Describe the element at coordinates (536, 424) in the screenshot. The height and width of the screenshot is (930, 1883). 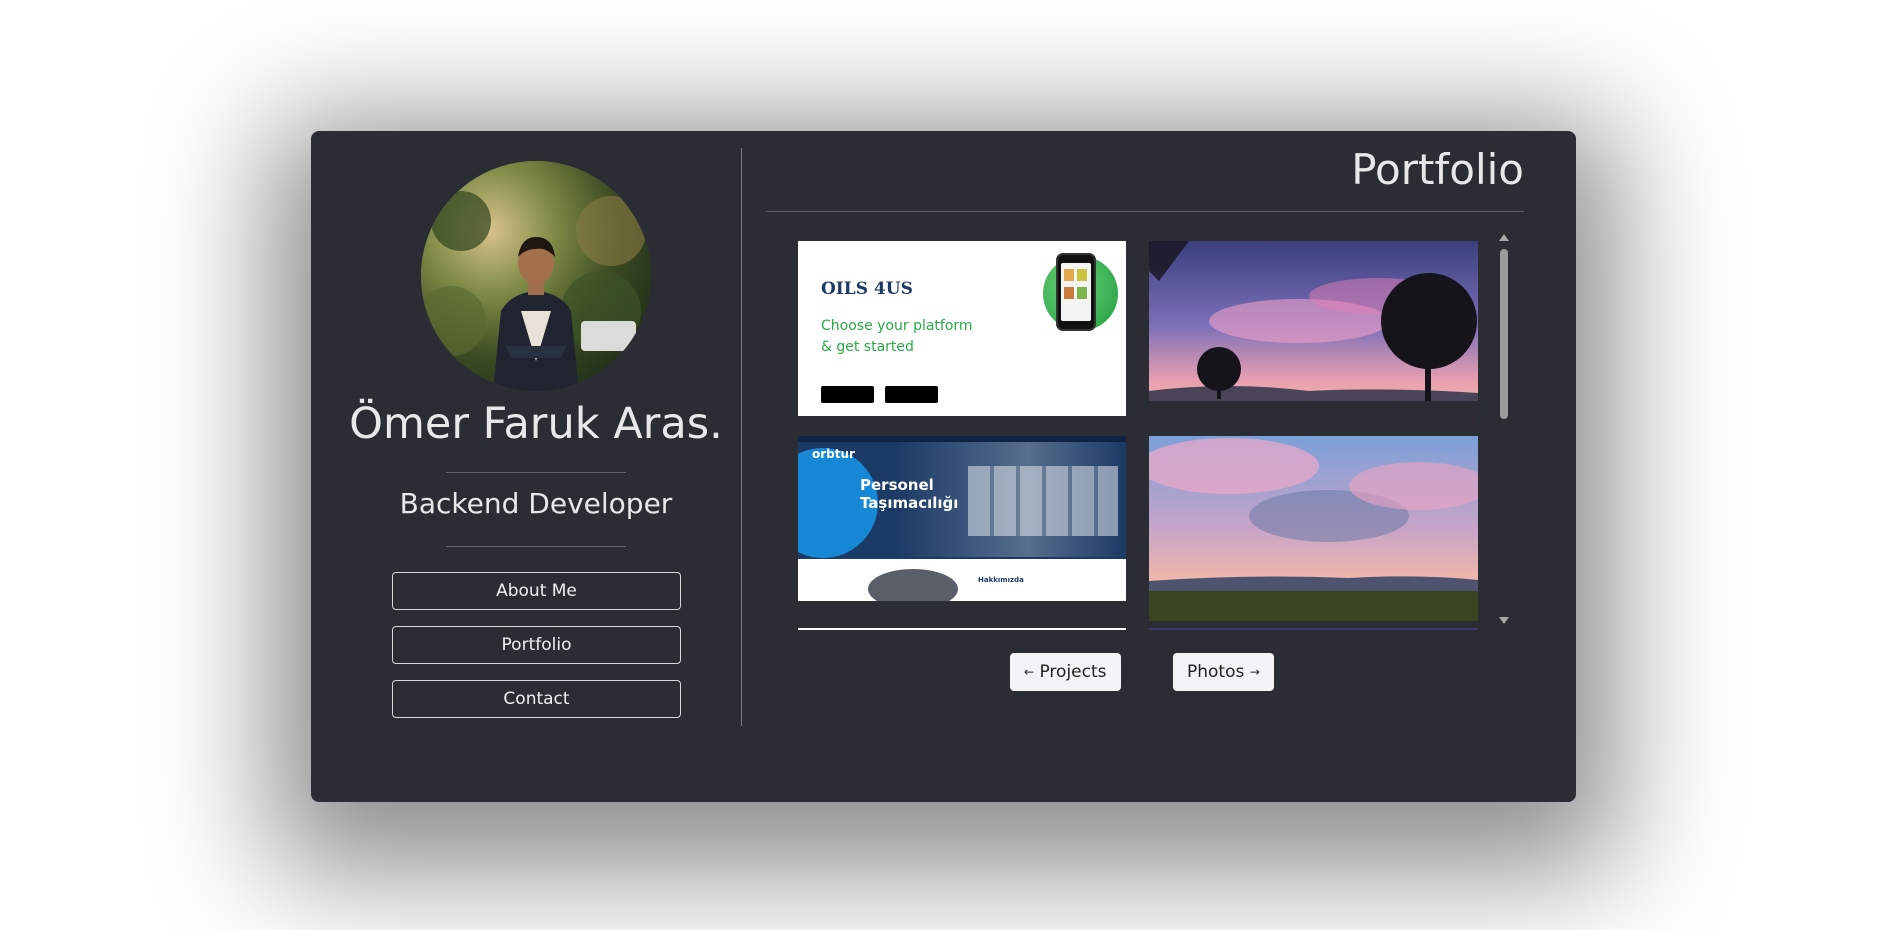
I see `profile-name: Ömer Faruk Aras.` at that location.